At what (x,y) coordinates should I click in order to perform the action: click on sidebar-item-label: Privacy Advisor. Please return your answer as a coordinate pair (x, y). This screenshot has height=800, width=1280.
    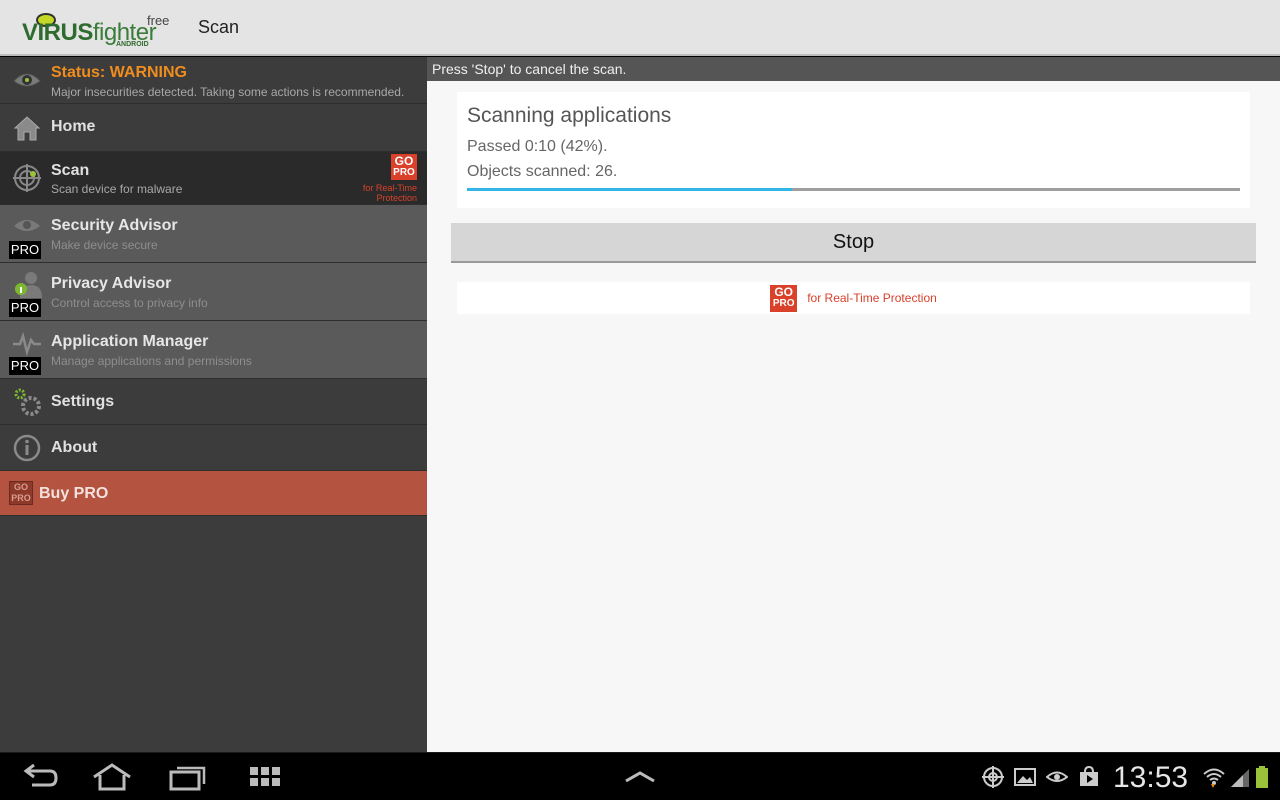
    Looking at the image, I should click on (111, 283).